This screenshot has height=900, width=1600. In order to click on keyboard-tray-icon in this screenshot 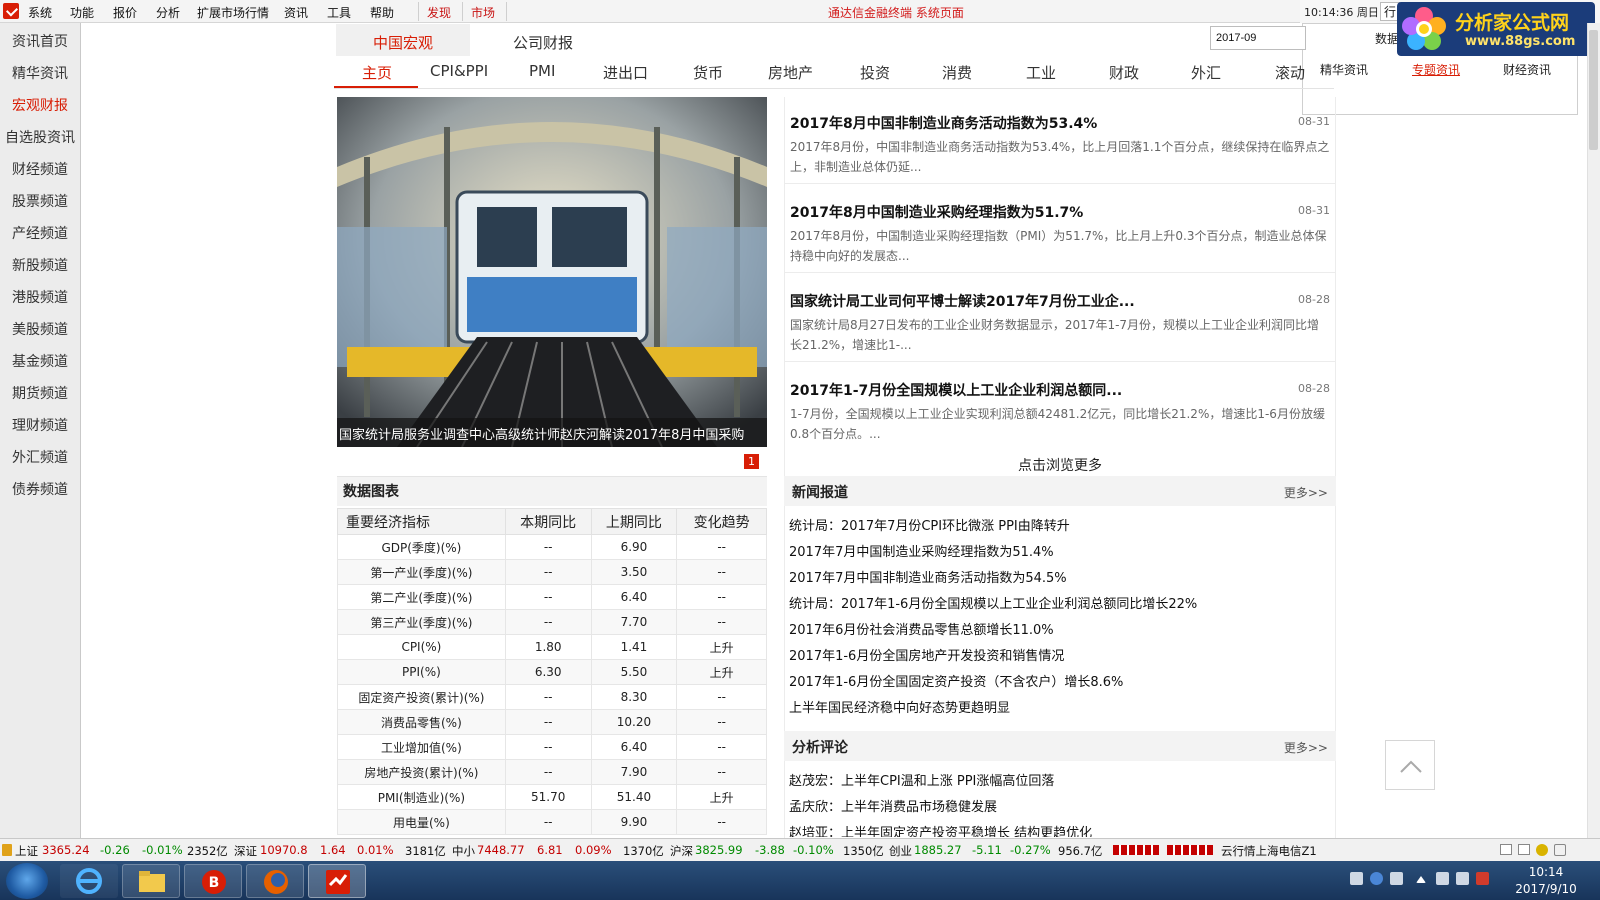, I will do `click(1356, 878)`.